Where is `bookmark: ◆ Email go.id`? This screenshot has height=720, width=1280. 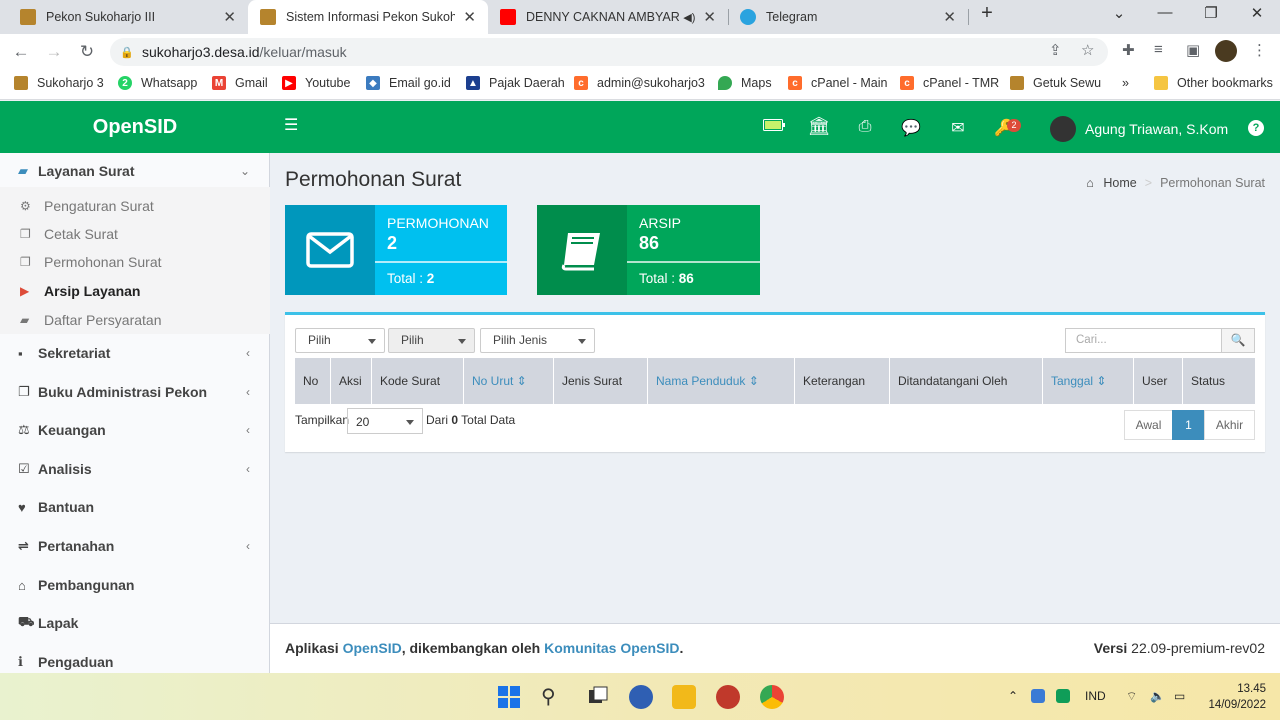 bookmark: ◆ Email go.id is located at coordinates (408, 83).